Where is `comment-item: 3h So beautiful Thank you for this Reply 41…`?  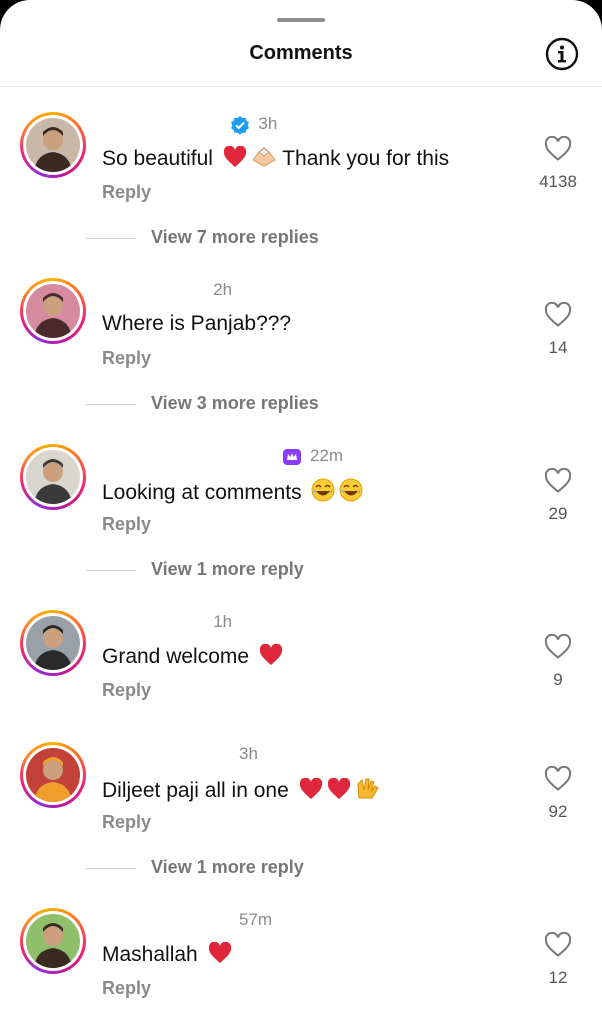 comment-item: 3h So beautiful Thank you for this Reply 41… is located at coordinates (301, 177).